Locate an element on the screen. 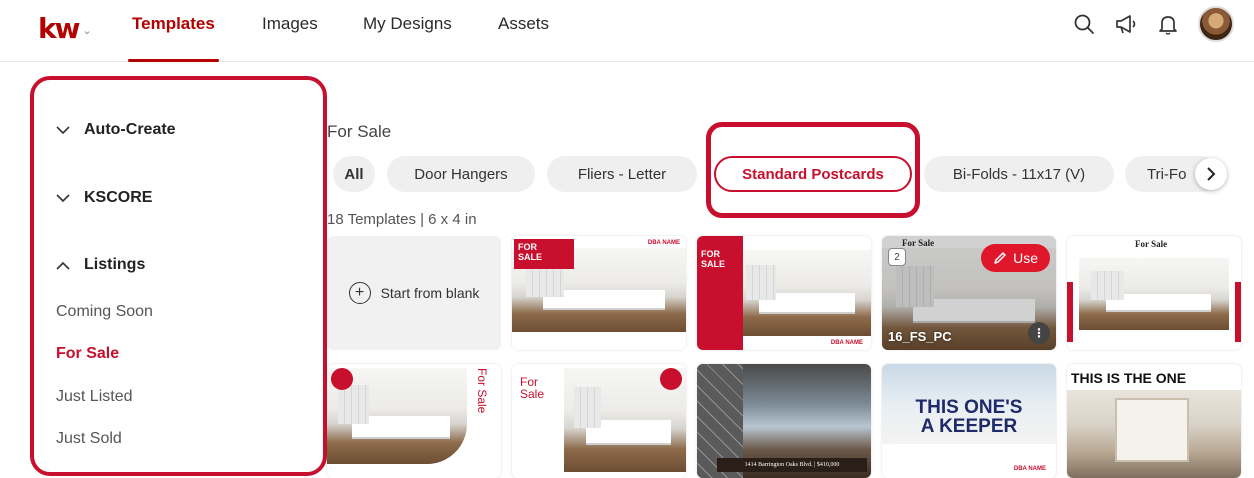 The width and height of the screenshot is (1254, 478). start-from-blank-label: Start from blank is located at coordinates (430, 293).